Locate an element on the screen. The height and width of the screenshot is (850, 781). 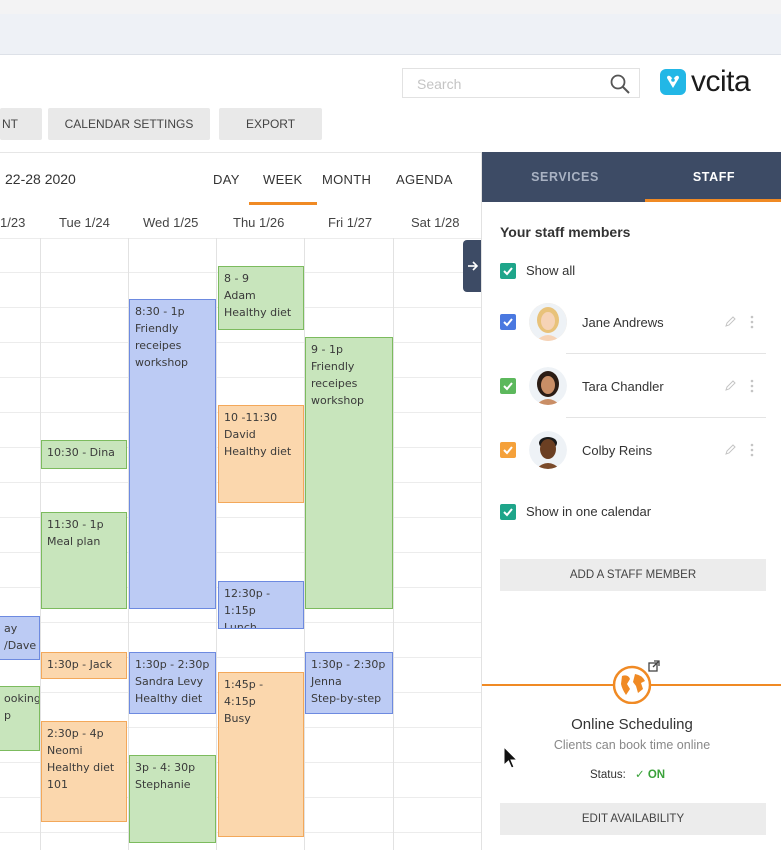
top-bar is located at coordinates (390, 34).